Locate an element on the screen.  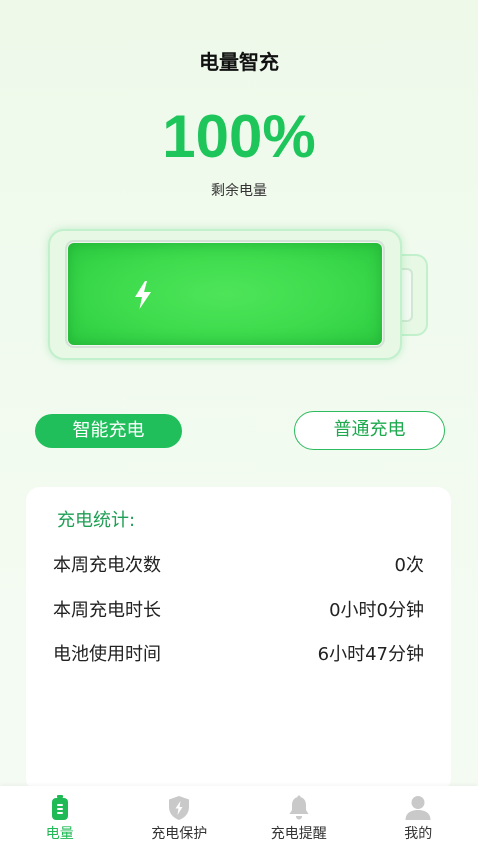
tab-battery: 电量 is located at coordinates (60, 818).